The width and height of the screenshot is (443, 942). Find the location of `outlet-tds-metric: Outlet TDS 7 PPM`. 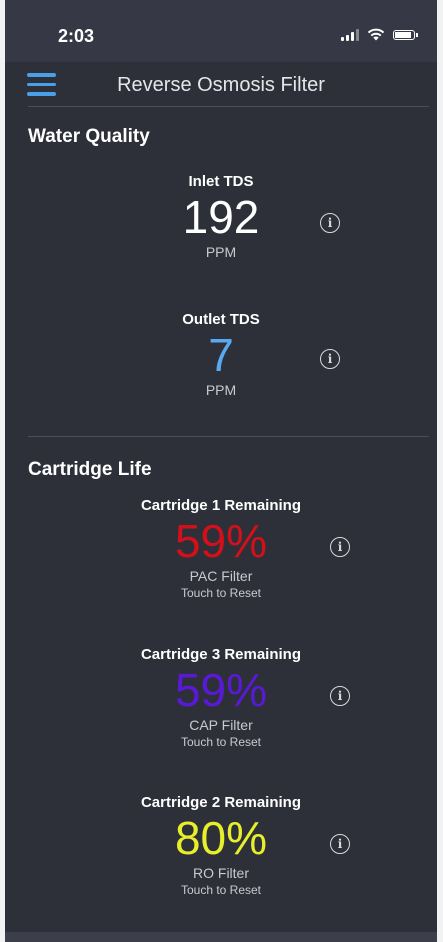

outlet-tds-metric: Outlet TDS 7 PPM is located at coordinates (221, 354).